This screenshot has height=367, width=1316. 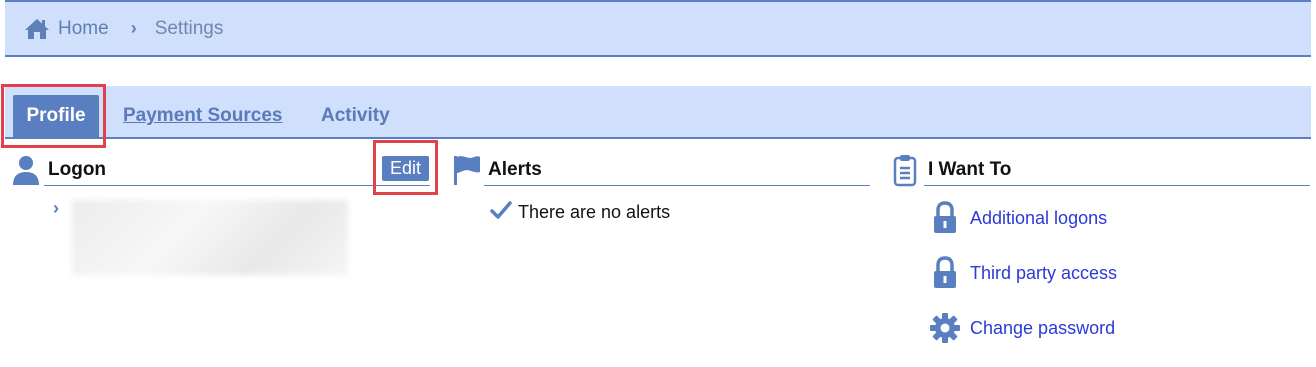 What do you see at coordinates (905, 171) in the screenshot?
I see `clipboard-icon` at bounding box center [905, 171].